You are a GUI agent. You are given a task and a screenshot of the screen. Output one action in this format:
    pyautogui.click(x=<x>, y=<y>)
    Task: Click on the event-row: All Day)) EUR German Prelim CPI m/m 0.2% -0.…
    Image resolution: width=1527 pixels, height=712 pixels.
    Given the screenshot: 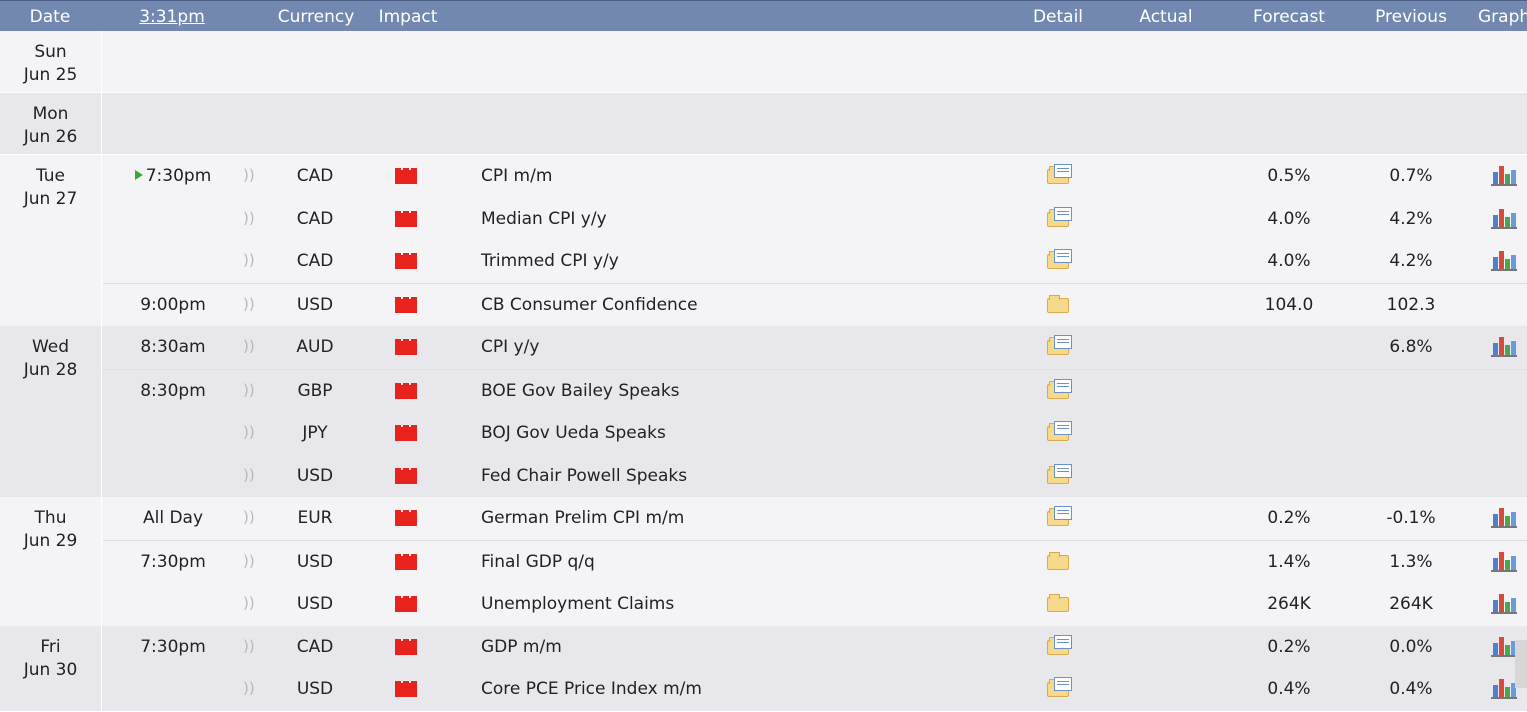 What is the action you would take?
    pyautogui.click(x=815, y=518)
    